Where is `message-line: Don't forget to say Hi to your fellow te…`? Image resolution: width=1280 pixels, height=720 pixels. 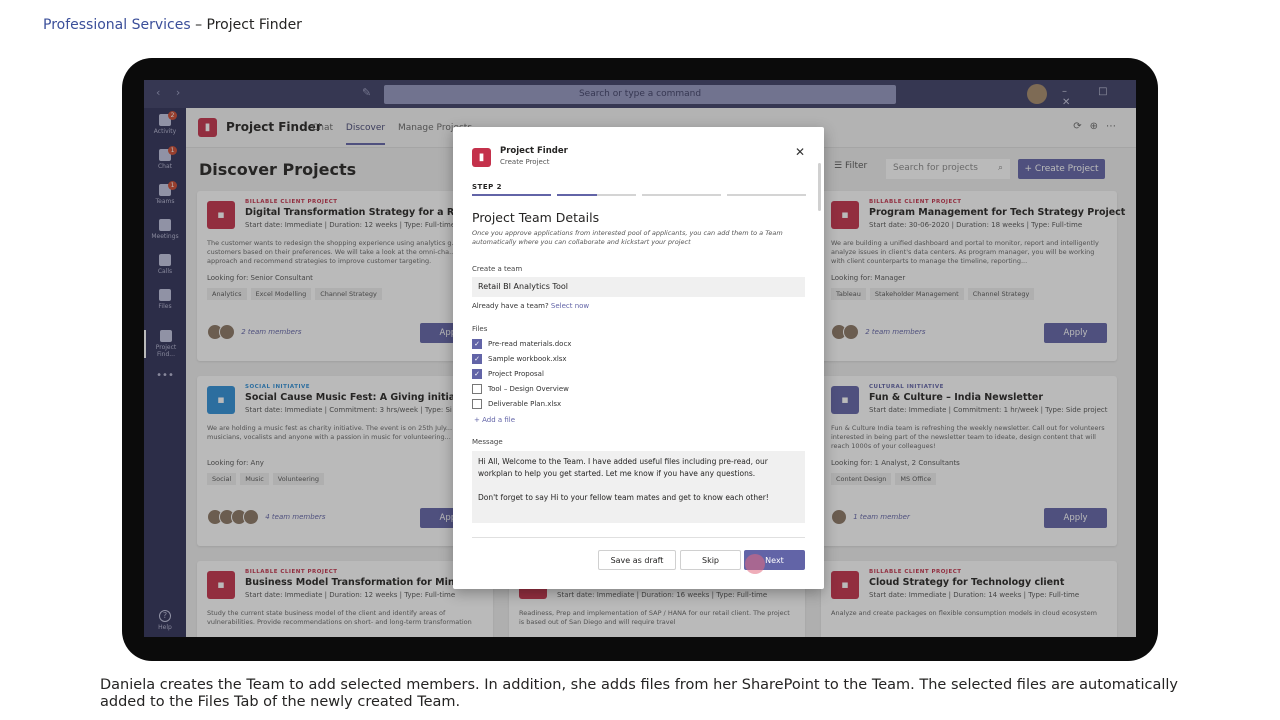
message-line: Don't forget to say Hi to your fellow te… is located at coordinates (623, 497).